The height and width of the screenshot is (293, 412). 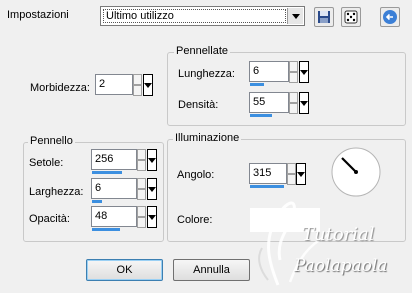 What do you see at coordinates (304, 72) in the screenshot?
I see `lunghezza-menu-button` at bounding box center [304, 72].